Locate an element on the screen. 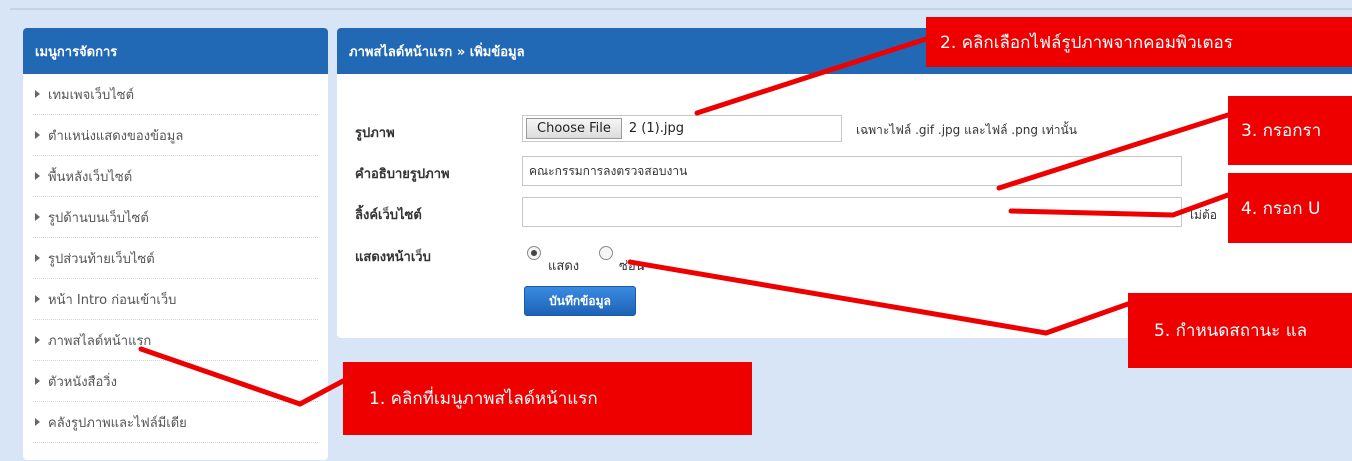  sidebar-item-media: คลังรูปภาพและไฟล์มีเดีย is located at coordinates (175, 422).